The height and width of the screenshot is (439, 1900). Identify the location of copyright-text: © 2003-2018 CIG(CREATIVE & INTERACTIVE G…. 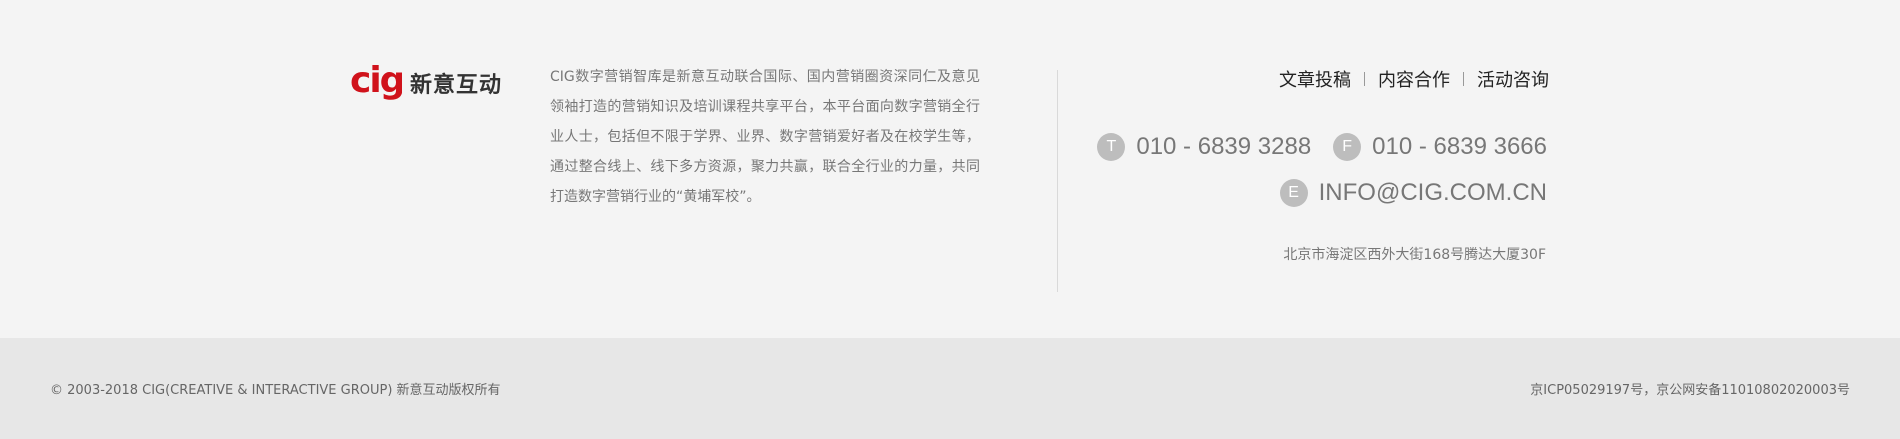
(275, 390).